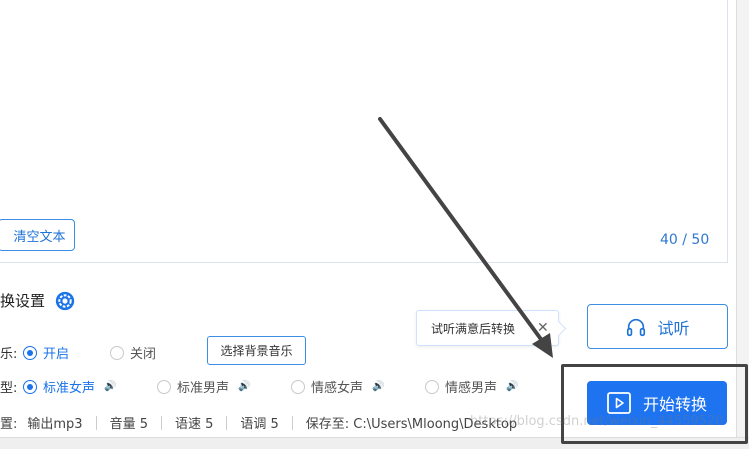 Image resolution: width=749 pixels, height=449 pixels. I want to click on settings-label: 置:, so click(9, 424).